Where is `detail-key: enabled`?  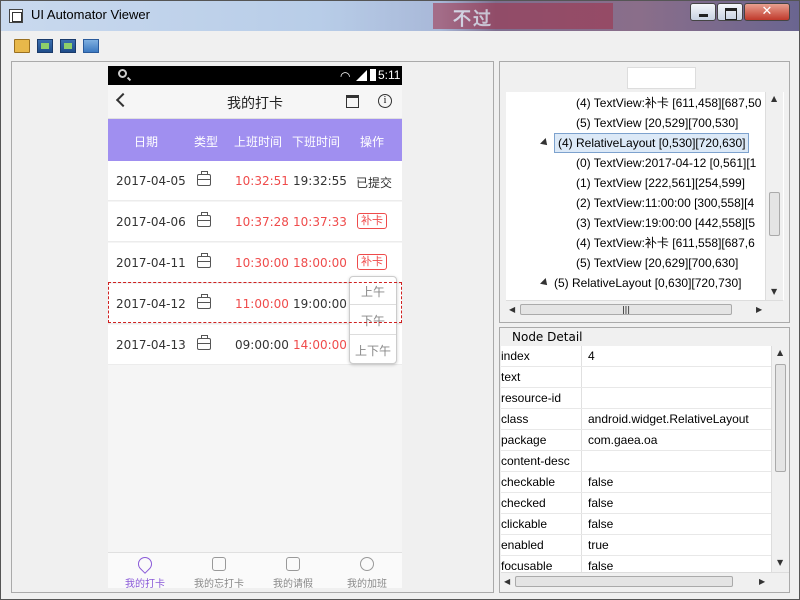
detail-key: enabled is located at coordinates (522, 545).